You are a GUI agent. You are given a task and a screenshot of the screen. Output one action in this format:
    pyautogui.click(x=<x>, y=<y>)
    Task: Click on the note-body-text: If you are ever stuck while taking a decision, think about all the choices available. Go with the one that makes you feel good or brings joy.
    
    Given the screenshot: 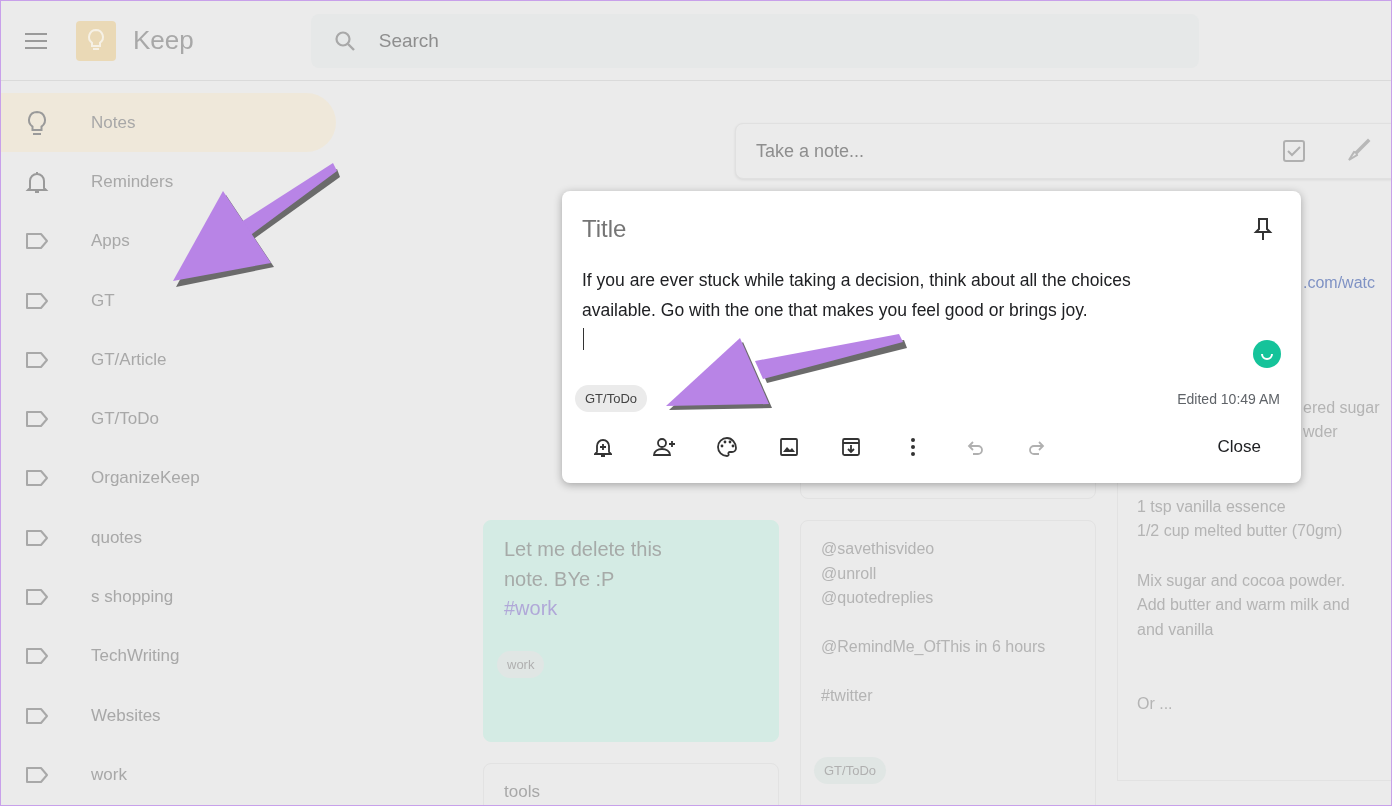 What is the action you would take?
    pyautogui.click(x=889, y=295)
    